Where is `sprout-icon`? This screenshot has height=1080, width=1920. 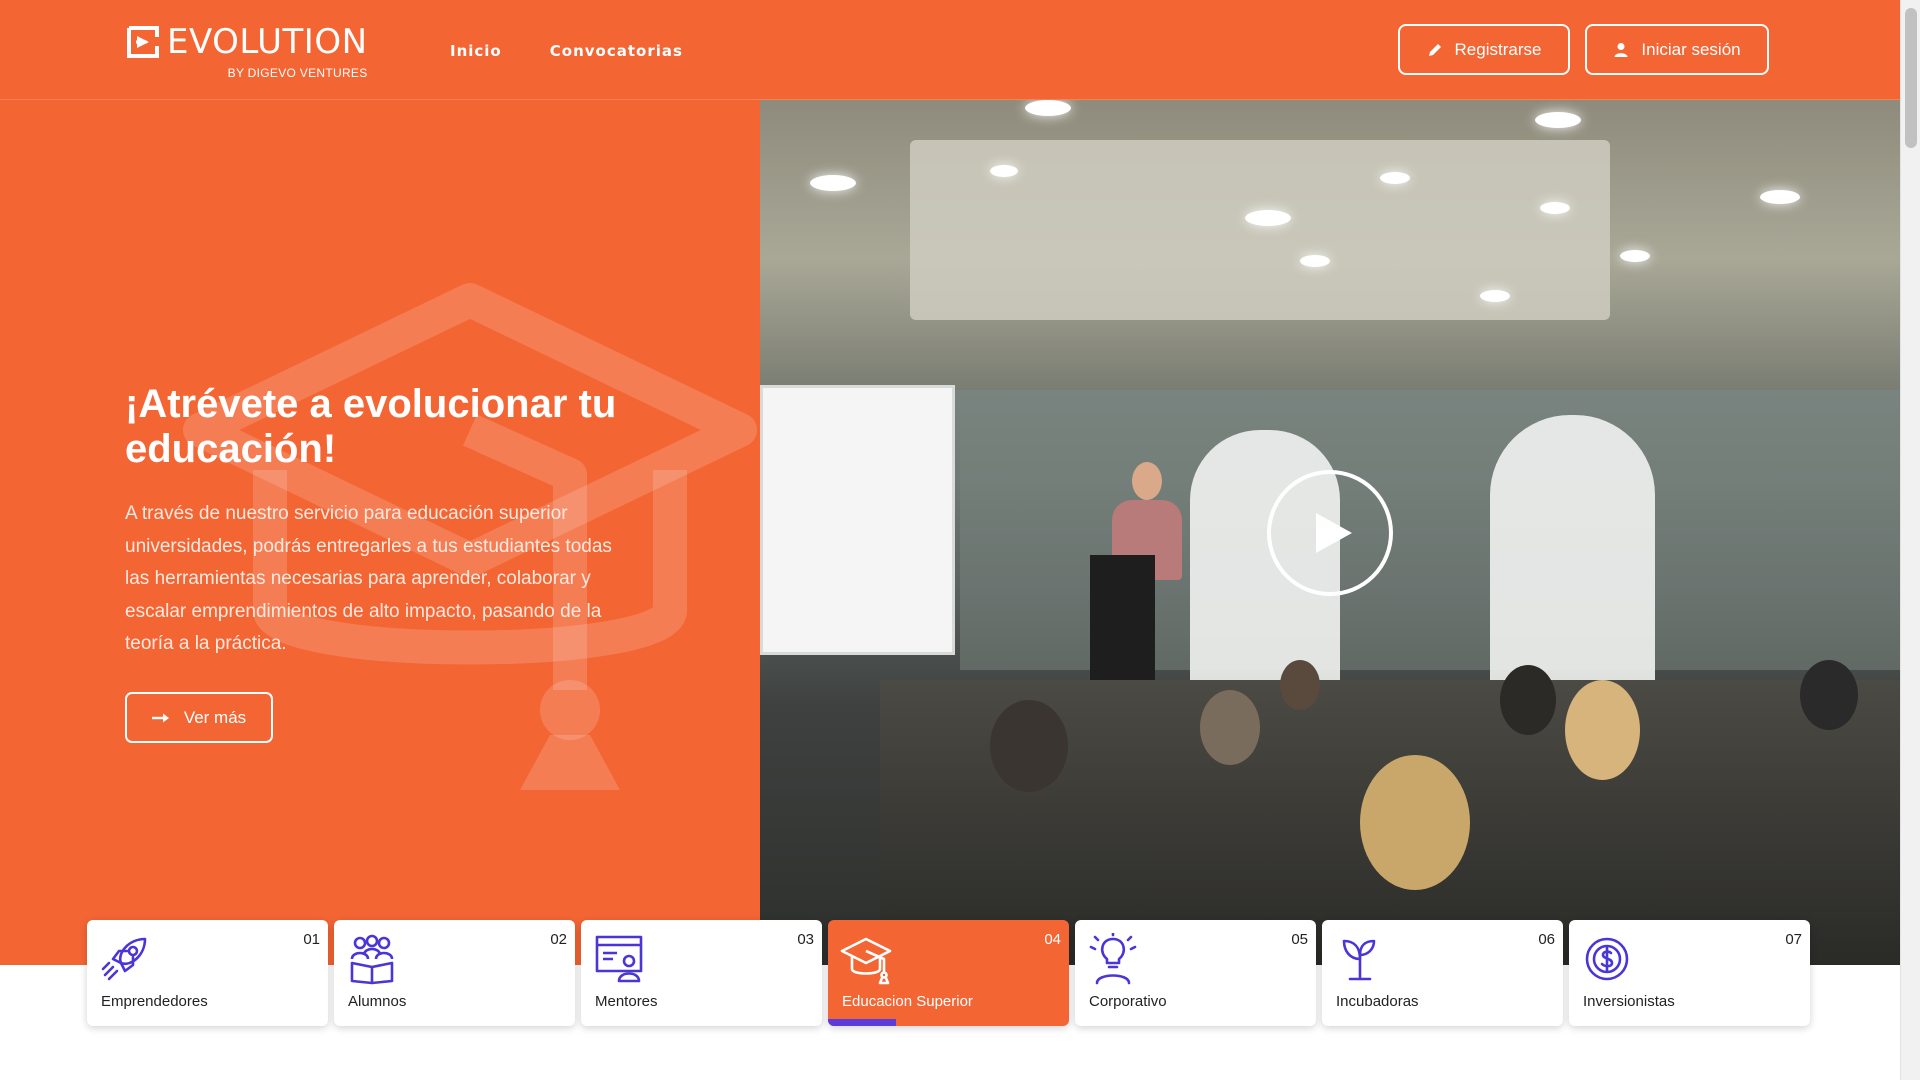 sprout-icon is located at coordinates (1359, 960).